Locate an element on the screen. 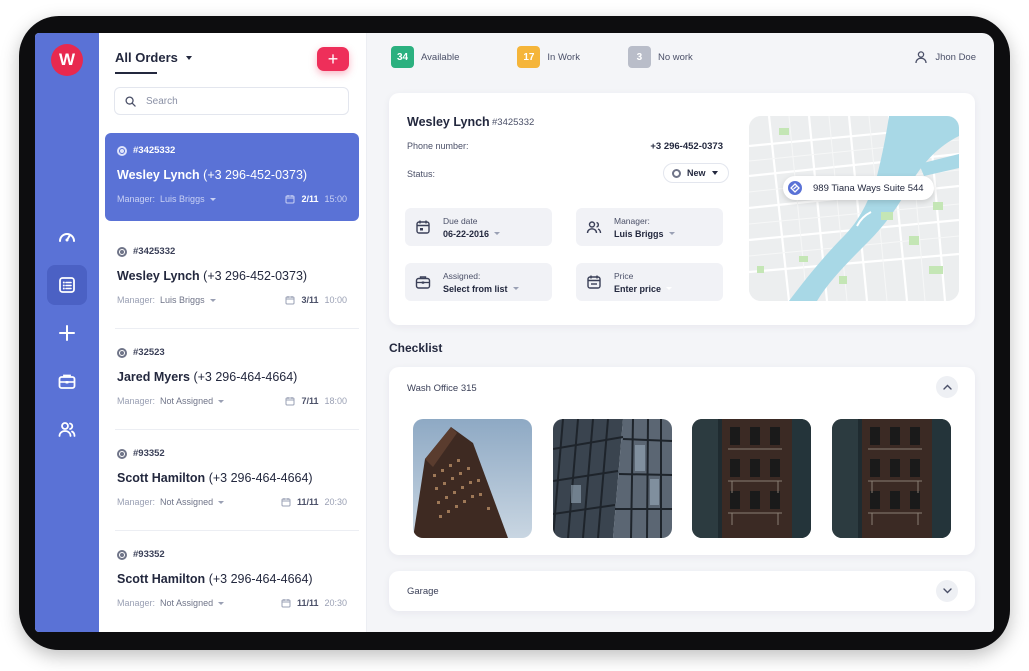 The image size is (1029, 671). price-field: Price Enter price is located at coordinates (649, 282).